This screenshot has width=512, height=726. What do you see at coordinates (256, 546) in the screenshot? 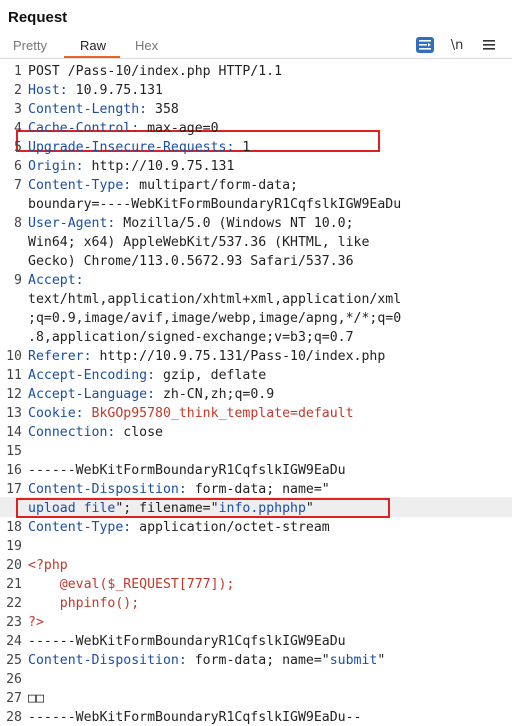
I see `code-line: 19` at bounding box center [256, 546].